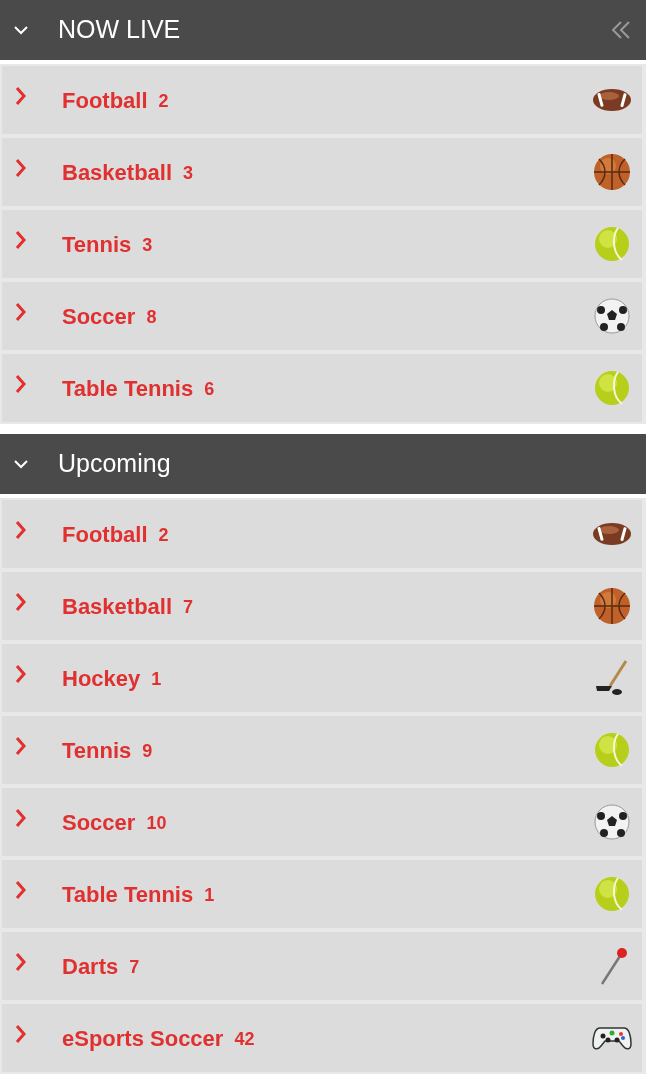 The image size is (646, 1080). Describe the element at coordinates (322, 966) in the screenshot. I see `sport-row: Darts 7` at that location.